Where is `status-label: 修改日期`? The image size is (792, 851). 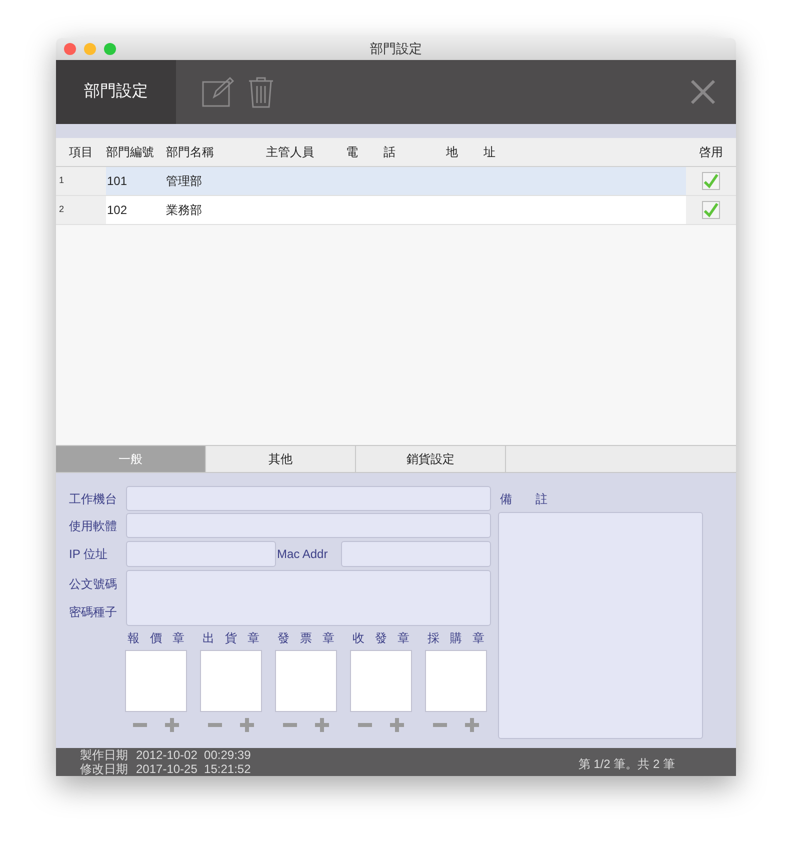 status-label: 修改日期 is located at coordinates (104, 769).